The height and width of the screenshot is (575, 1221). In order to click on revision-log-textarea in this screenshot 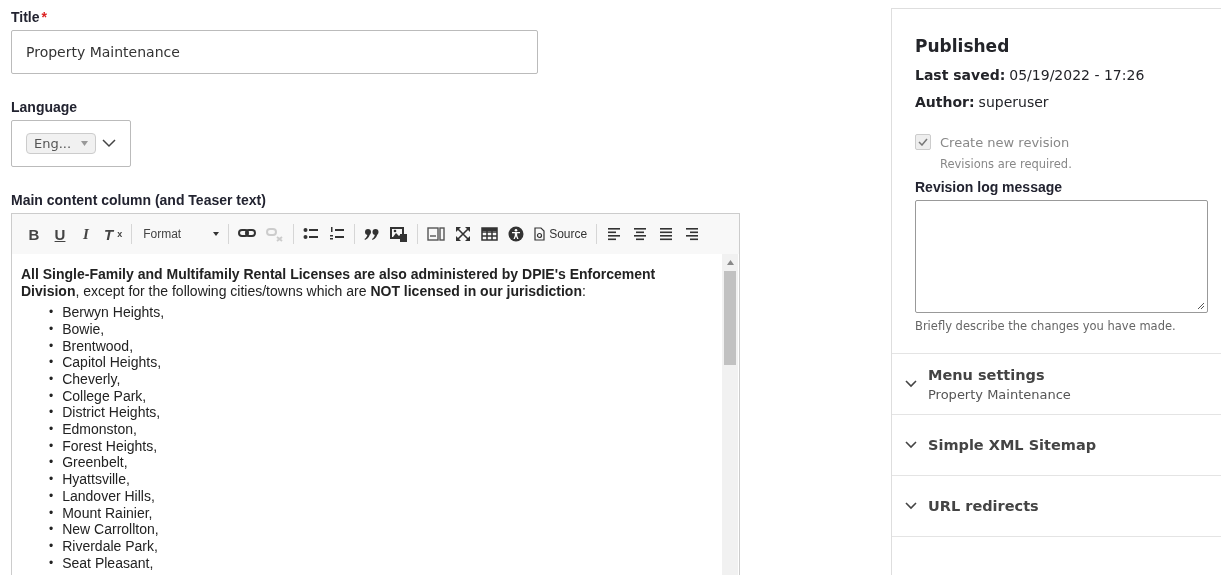, I will do `click(1061, 256)`.